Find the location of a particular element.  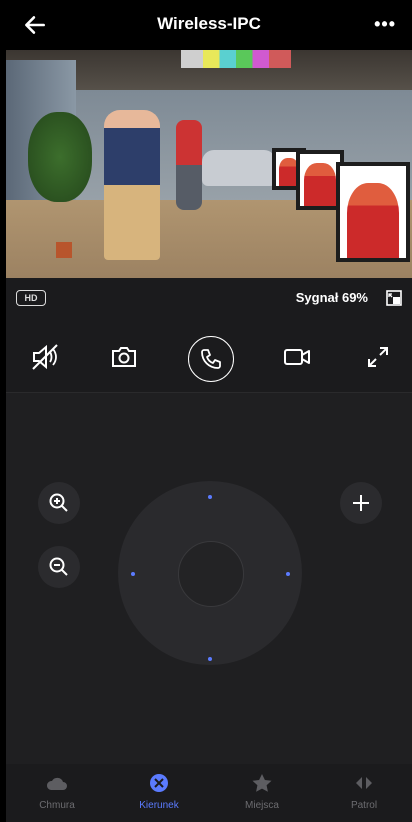

call-button is located at coordinates (211, 359).